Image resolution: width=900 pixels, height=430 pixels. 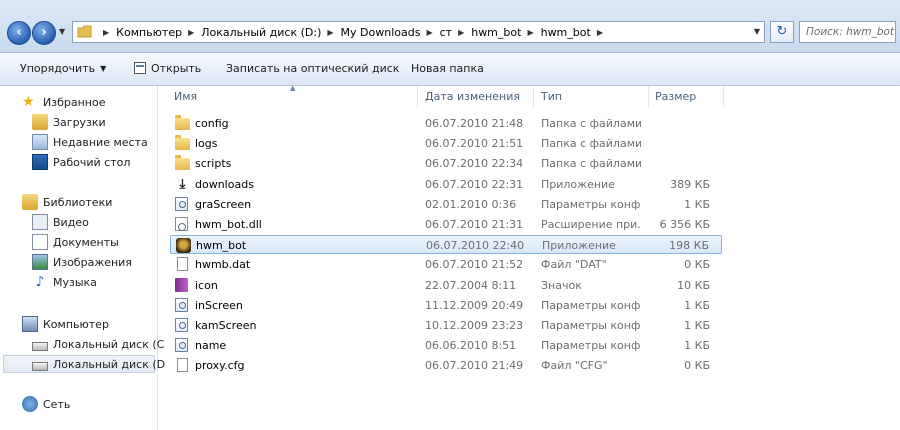 I want to click on file-row: proxy.cfg 06.07.2010 21:49 Файл "CFG" 0 КБ, so click(x=446, y=365).